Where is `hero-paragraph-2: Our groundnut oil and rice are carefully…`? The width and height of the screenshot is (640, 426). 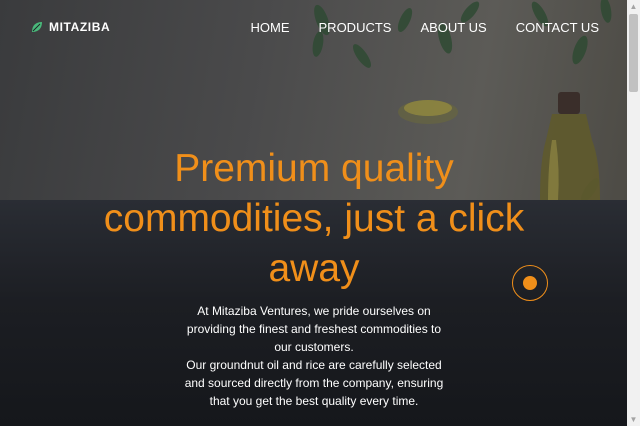
hero-paragraph-2: Our groundnut oil and rice are carefully… is located at coordinates (314, 383).